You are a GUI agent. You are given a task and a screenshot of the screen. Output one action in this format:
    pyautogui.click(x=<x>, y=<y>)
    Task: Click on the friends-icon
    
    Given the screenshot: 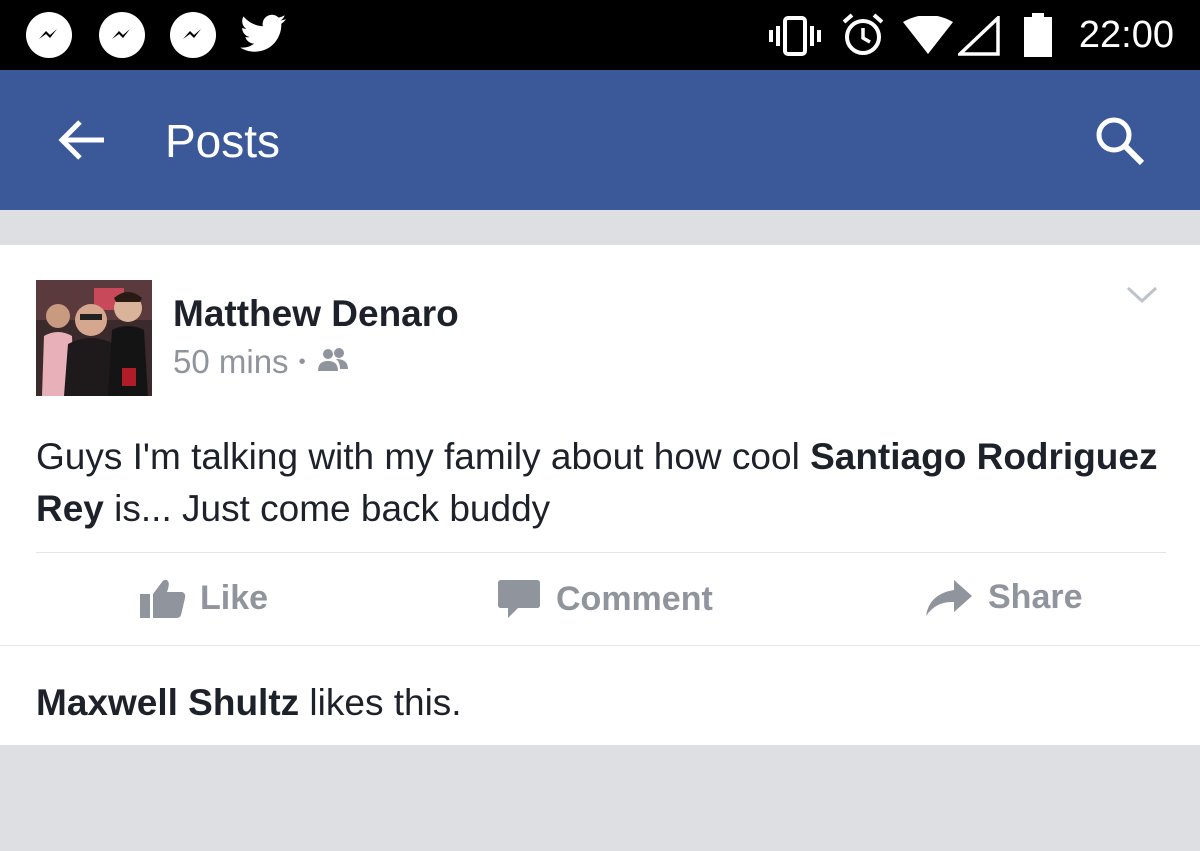 What is the action you would take?
    pyautogui.click(x=333, y=362)
    